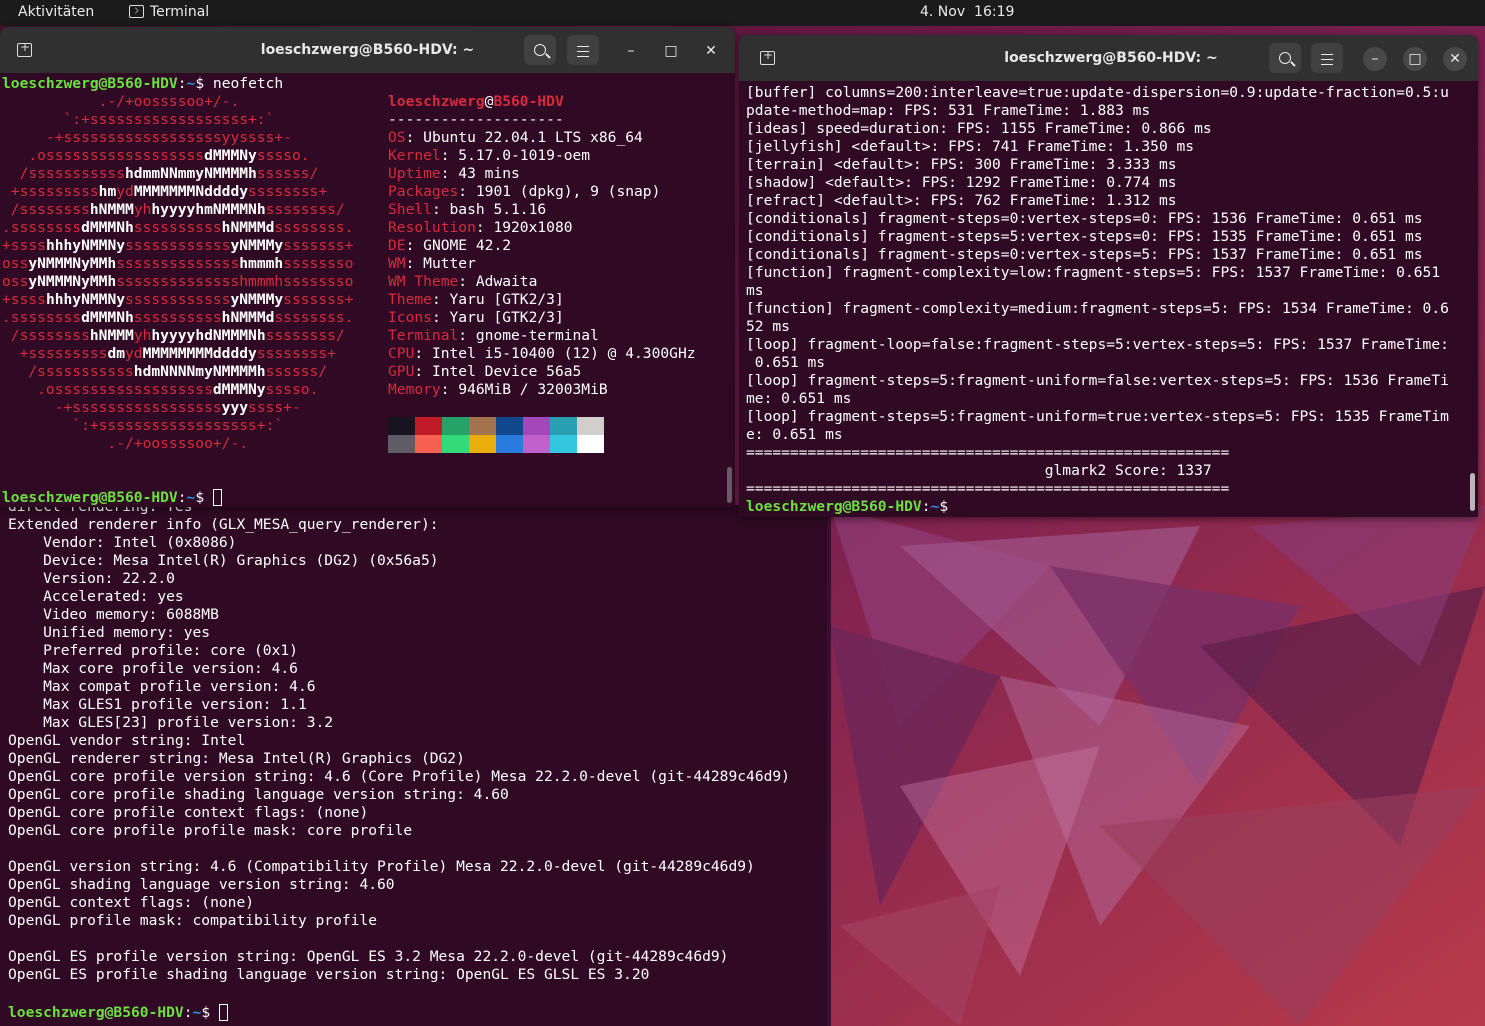 This screenshot has width=1485, height=1026. I want to click on logo-line: +sssshhhyNMMNyssssssssssssyNMMMysssssss+, so click(177, 246).